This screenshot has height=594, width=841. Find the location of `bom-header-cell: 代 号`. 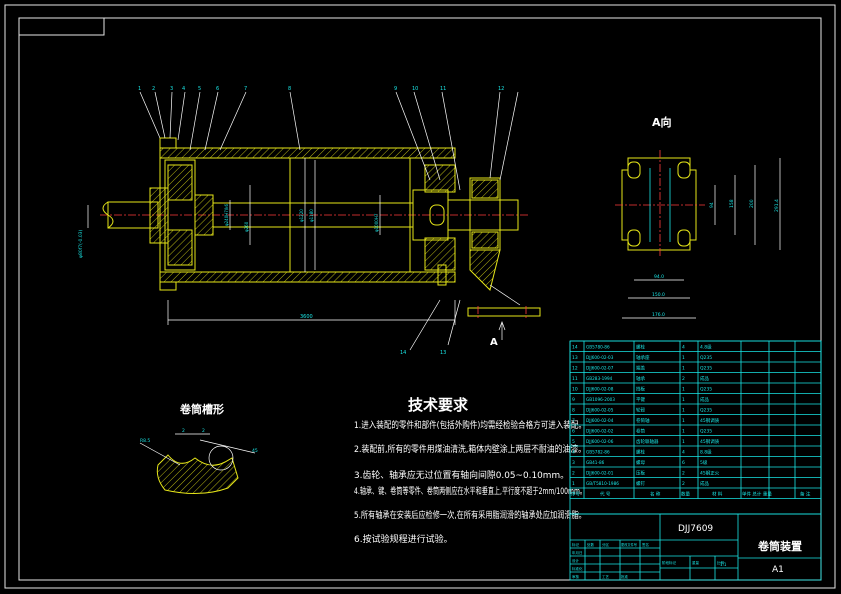

bom-header-cell: 代 号 is located at coordinates (605, 494).